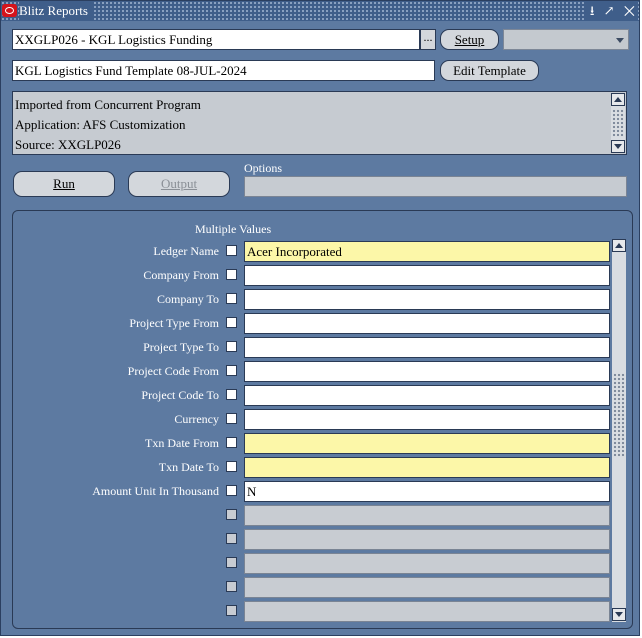 The height and width of the screenshot is (638, 642). Describe the element at coordinates (9, 10) in the screenshot. I see `oracle-logo-icon` at that location.